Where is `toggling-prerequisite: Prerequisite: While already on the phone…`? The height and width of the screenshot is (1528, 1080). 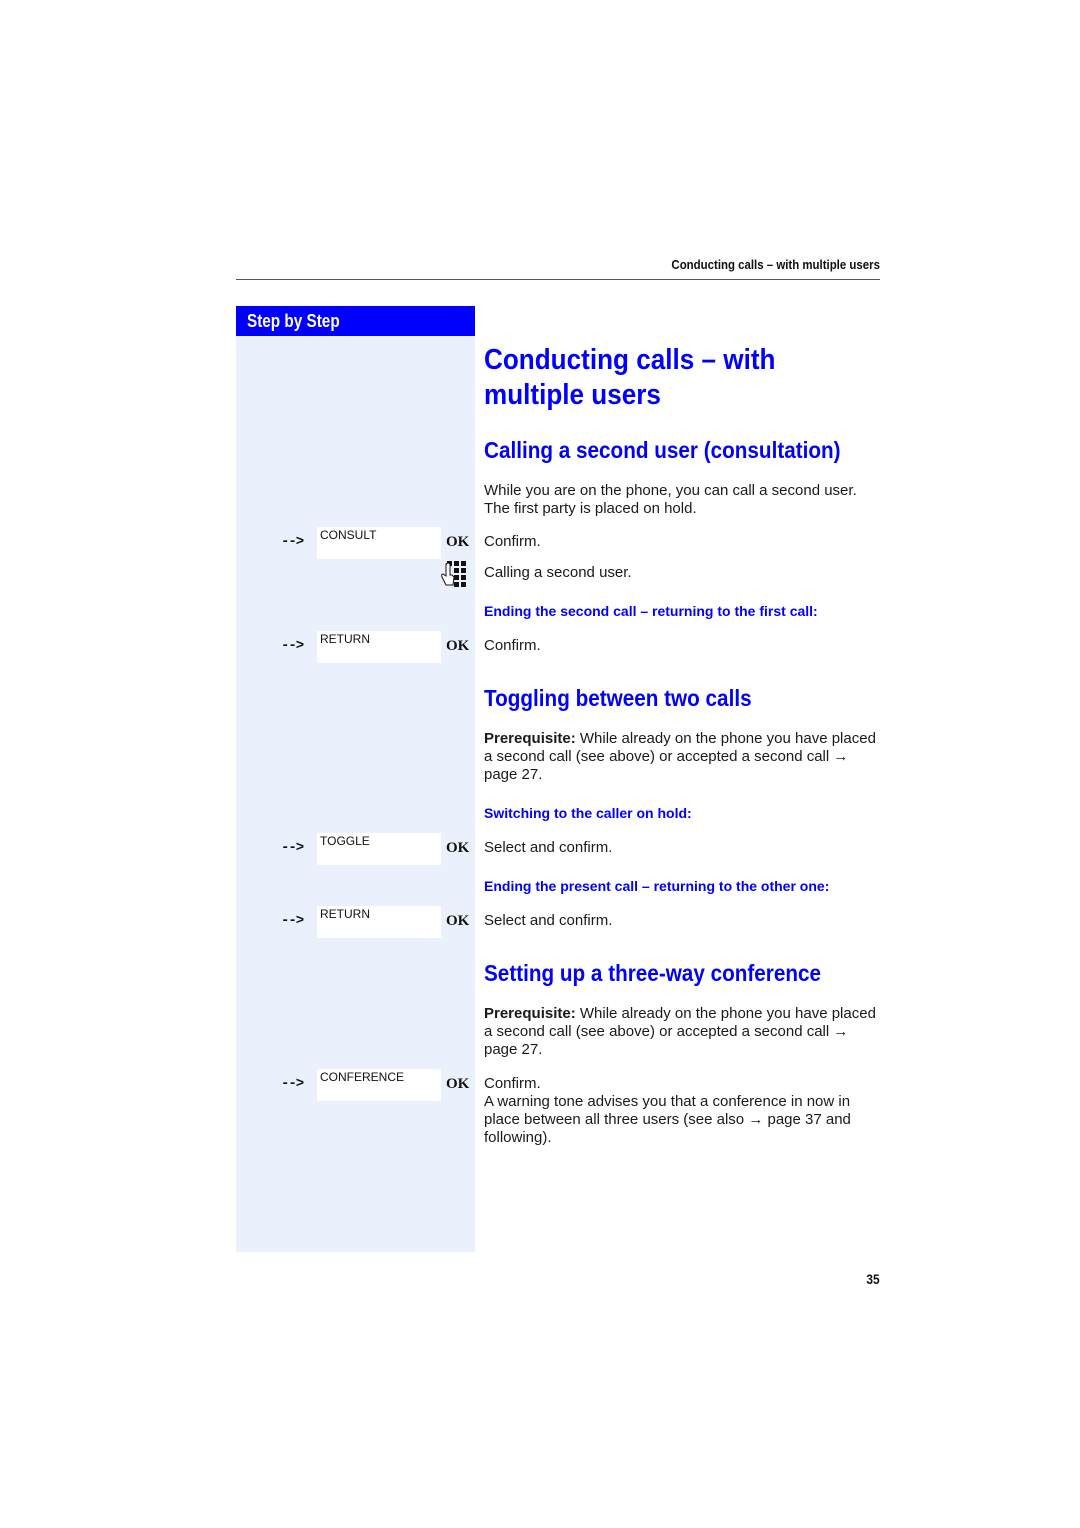
toggling-prerequisite: Prerequisite: While already on the phone… is located at coordinates (684, 757).